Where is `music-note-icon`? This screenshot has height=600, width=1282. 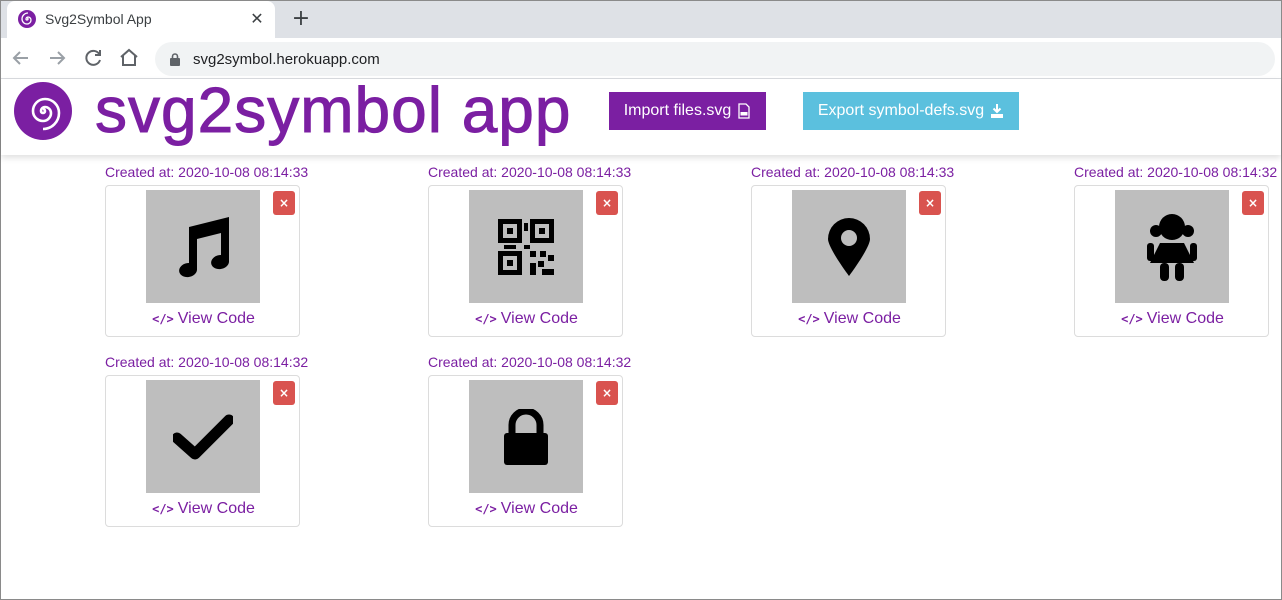 music-note-icon is located at coordinates (204, 246).